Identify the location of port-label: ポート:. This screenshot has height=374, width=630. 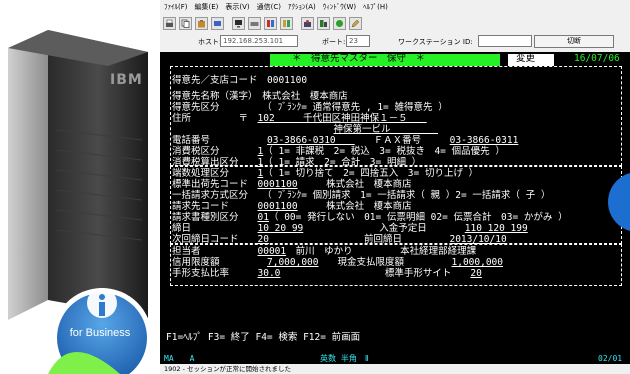
(334, 42).